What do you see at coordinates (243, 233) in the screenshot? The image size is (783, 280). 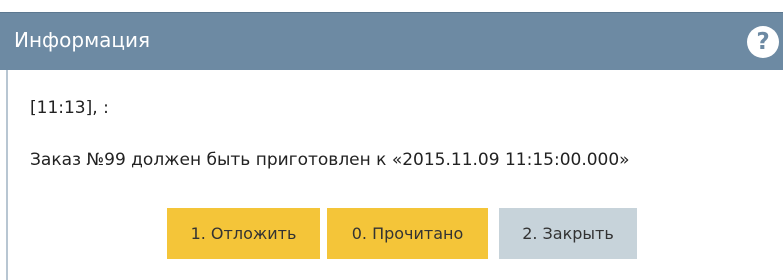 I see `postpone-button: 1. Отложить` at bounding box center [243, 233].